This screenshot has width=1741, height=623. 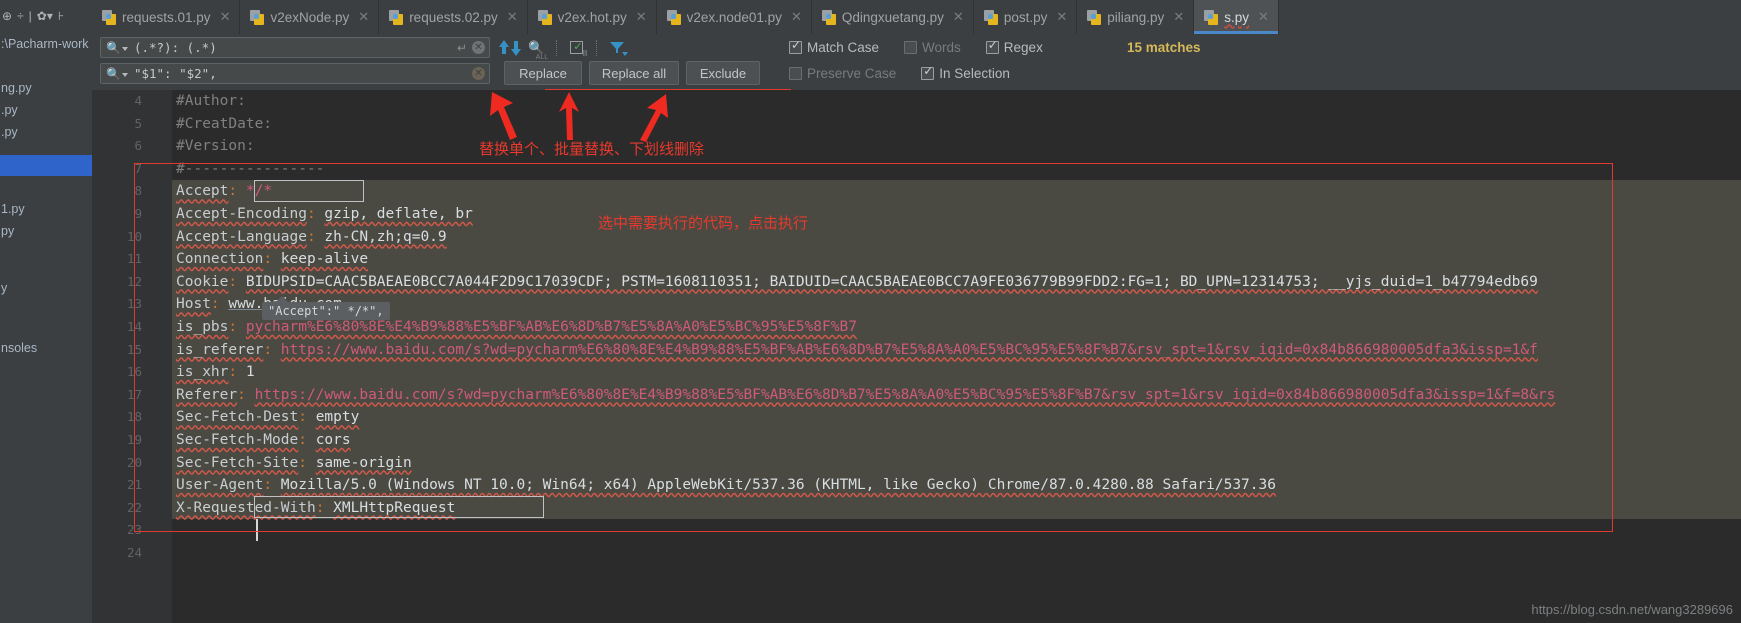 What do you see at coordinates (703, 223) in the screenshot?
I see `annotation-run-code: 选中需要执行的代码，点击执行` at bounding box center [703, 223].